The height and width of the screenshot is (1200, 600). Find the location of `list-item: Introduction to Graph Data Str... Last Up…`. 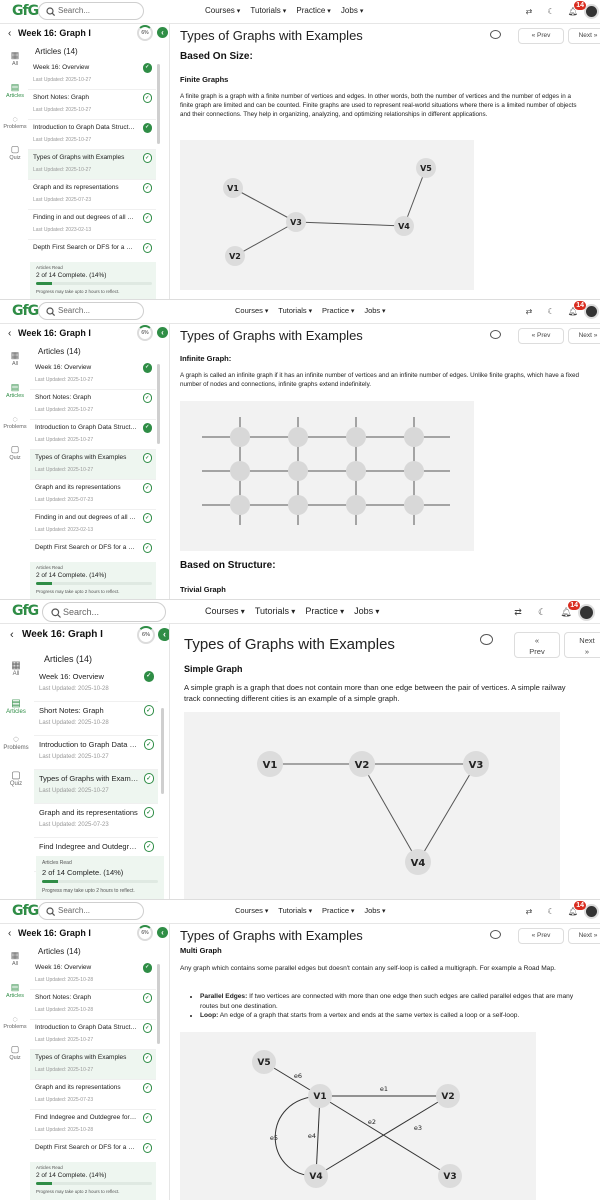

list-item: Introduction to Graph Data Str... Last Up… is located at coordinates (96, 753).